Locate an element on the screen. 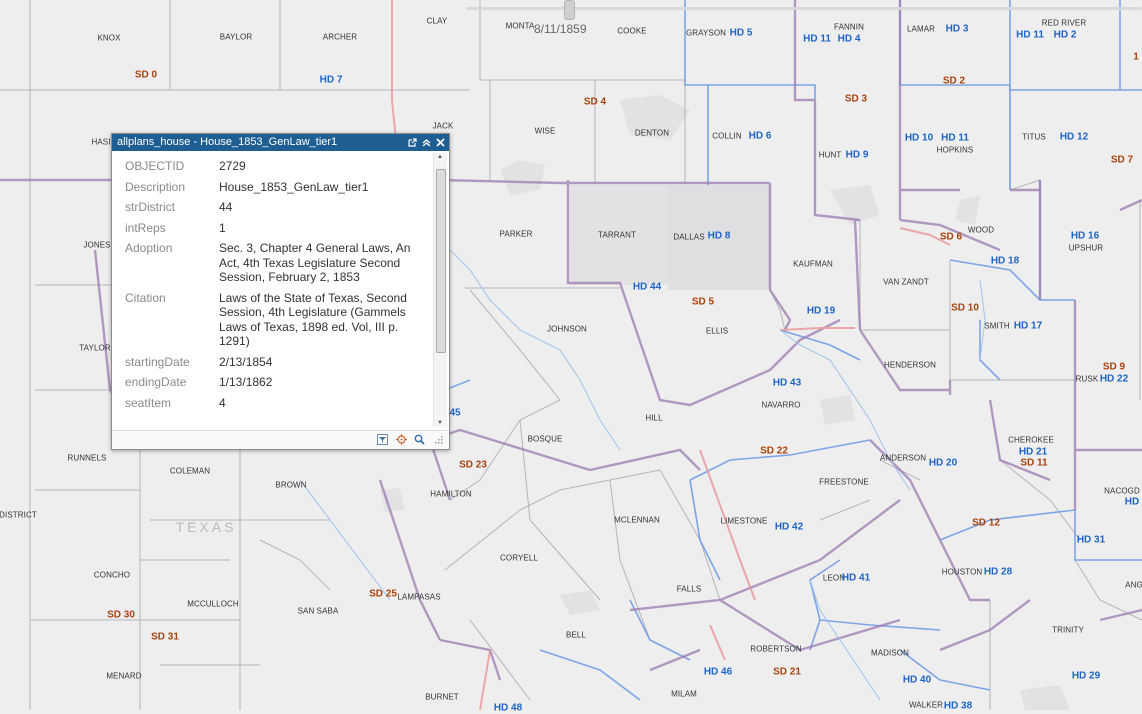  state-label: TEXAS is located at coordinates (206, 527).